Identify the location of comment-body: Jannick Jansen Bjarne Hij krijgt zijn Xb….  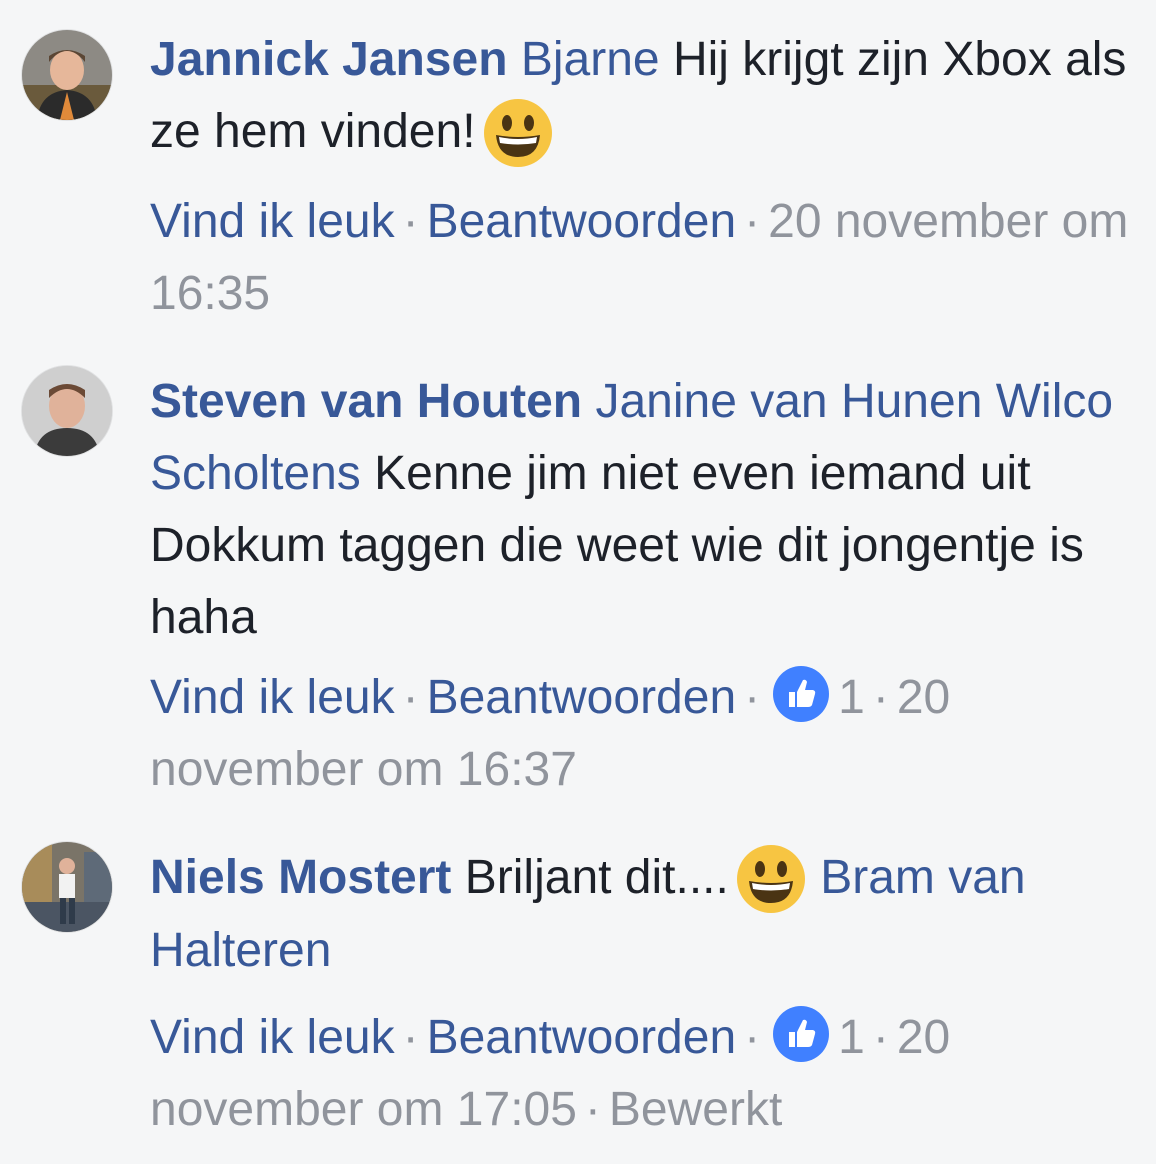
(645, 96).